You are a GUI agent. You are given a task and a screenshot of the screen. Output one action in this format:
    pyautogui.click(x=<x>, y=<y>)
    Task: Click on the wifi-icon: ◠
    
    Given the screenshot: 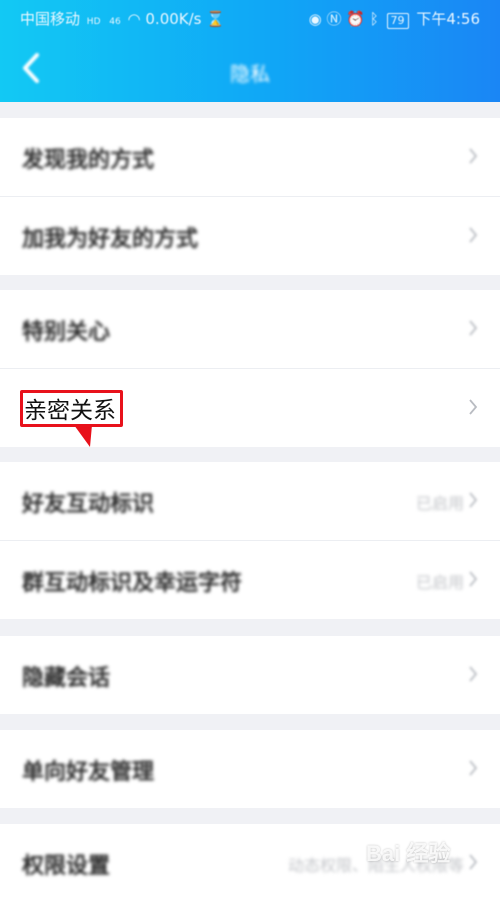 What is the action you would take?
    pyautogui.click(x=134, y=19)
    